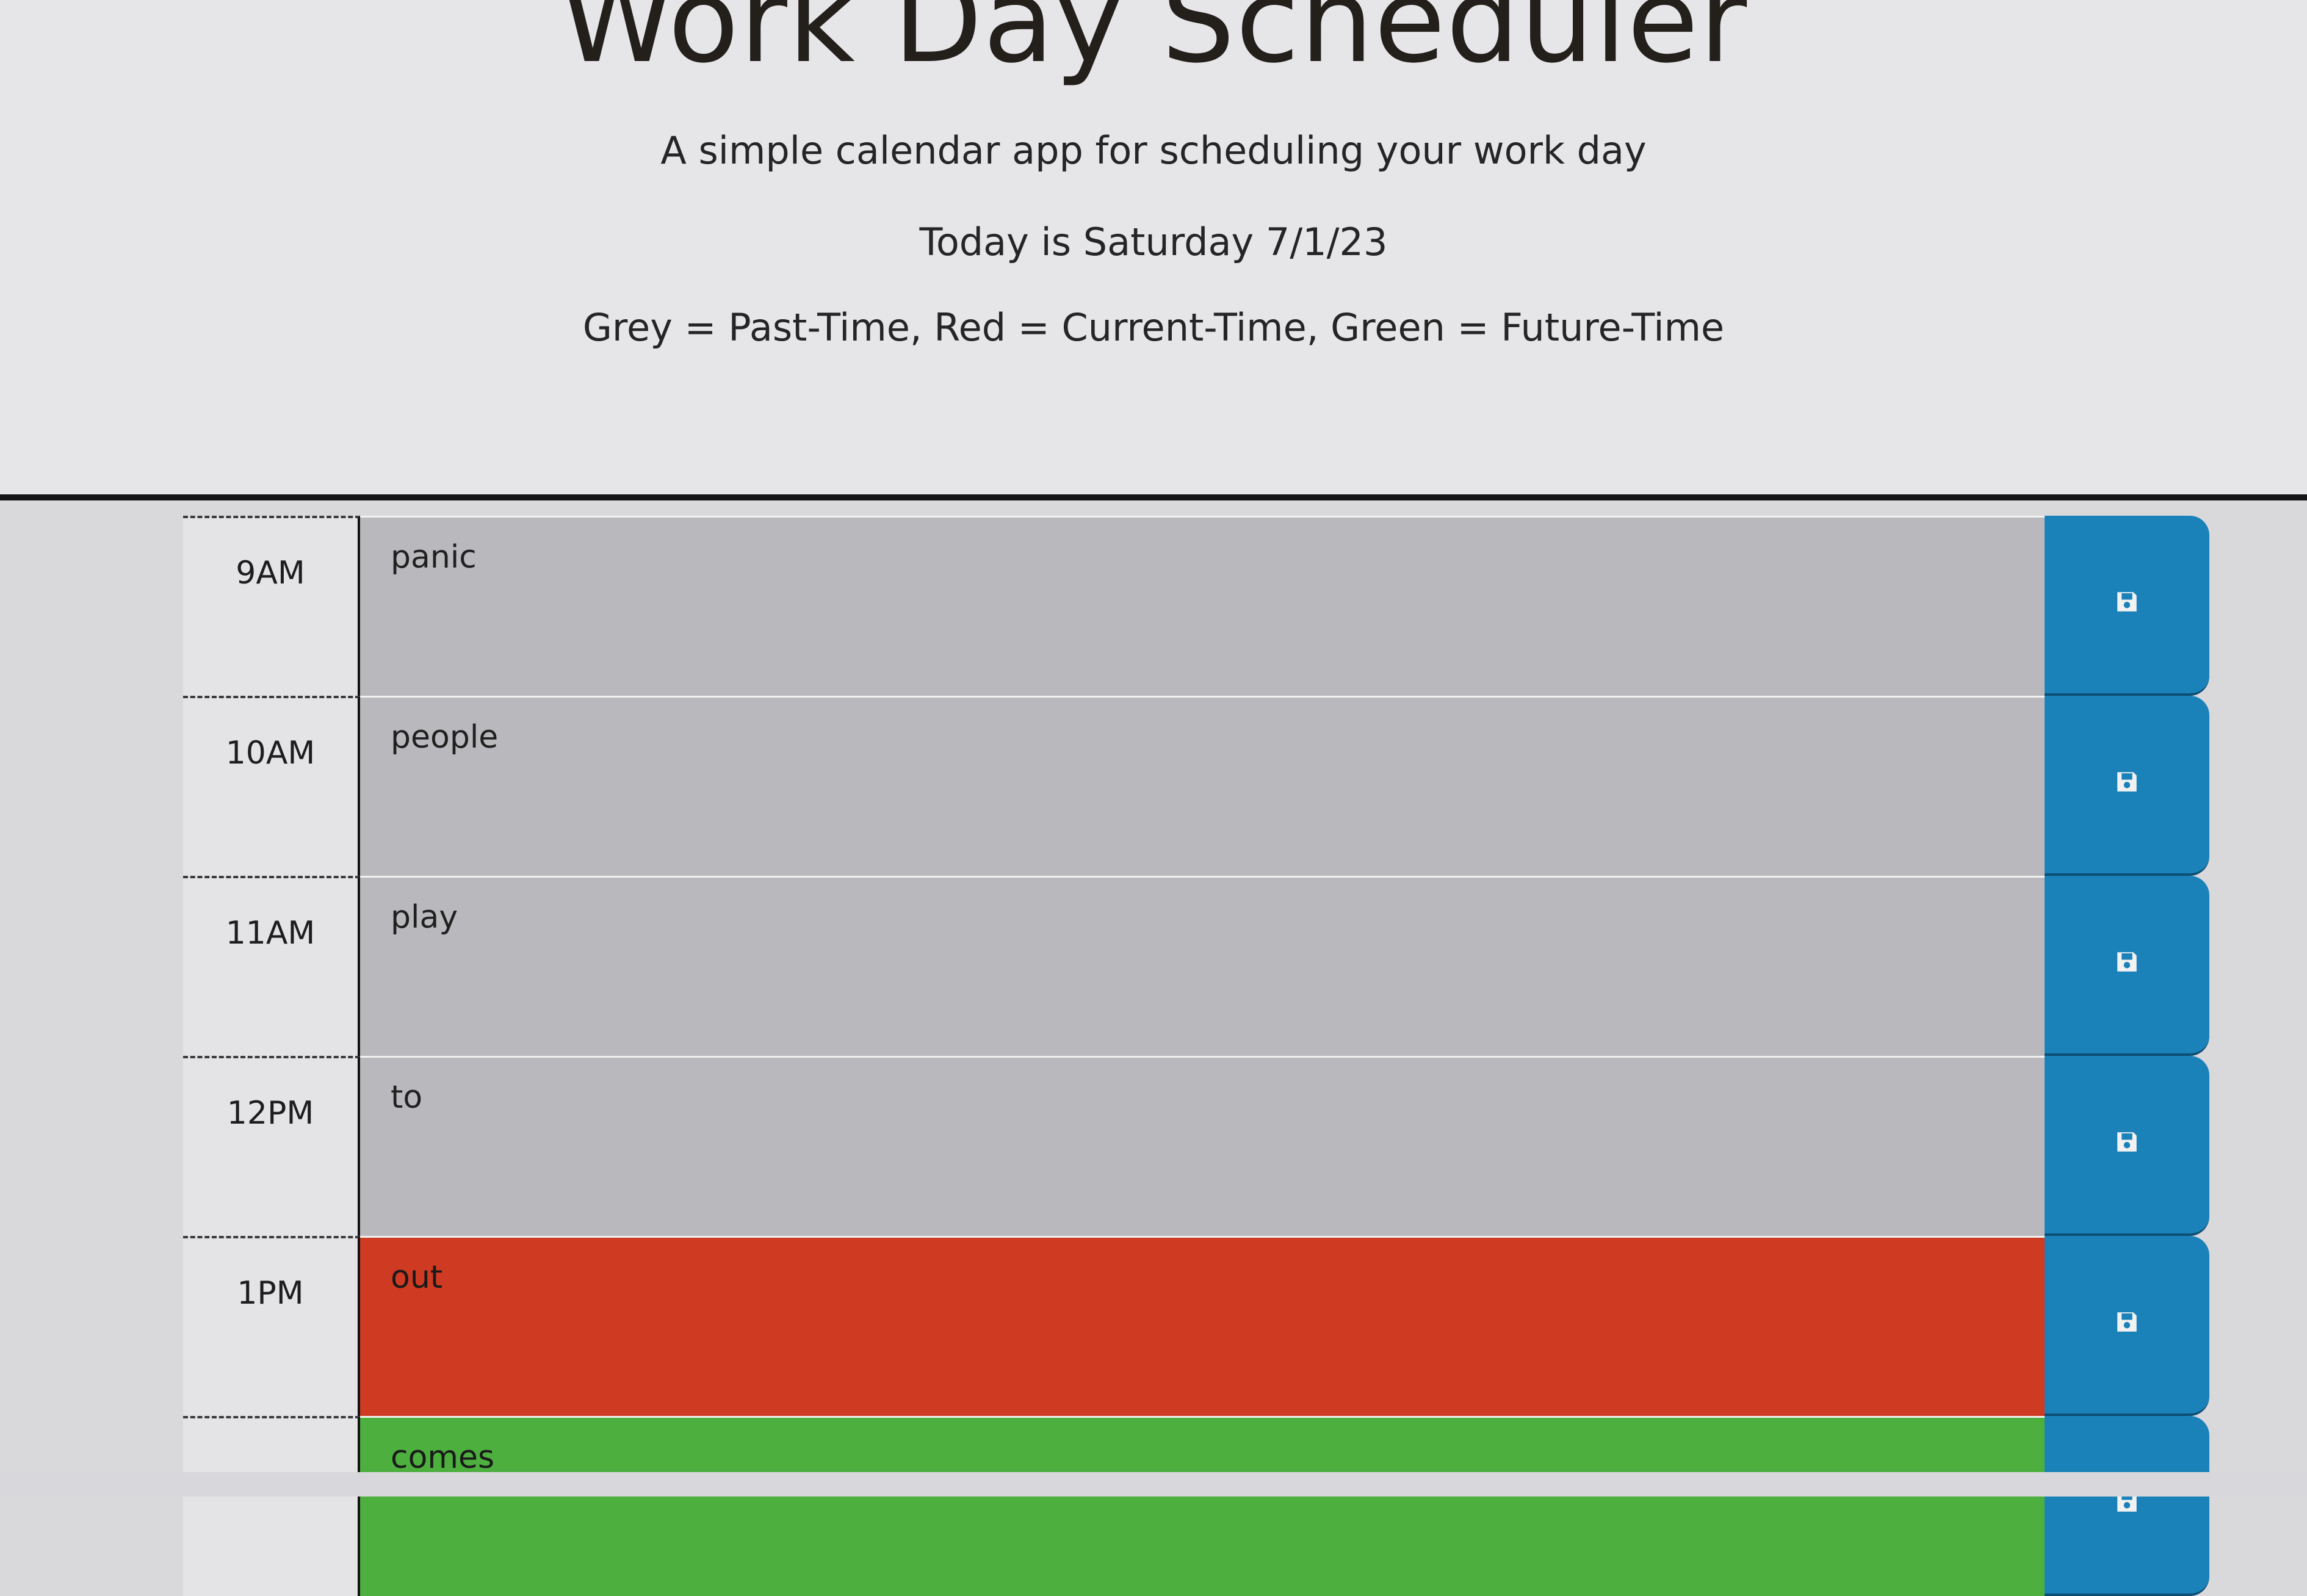 This screenshot has height=1596, width=2307. I want to click on time-block-10am: 10AM people, so click(1196, 786).